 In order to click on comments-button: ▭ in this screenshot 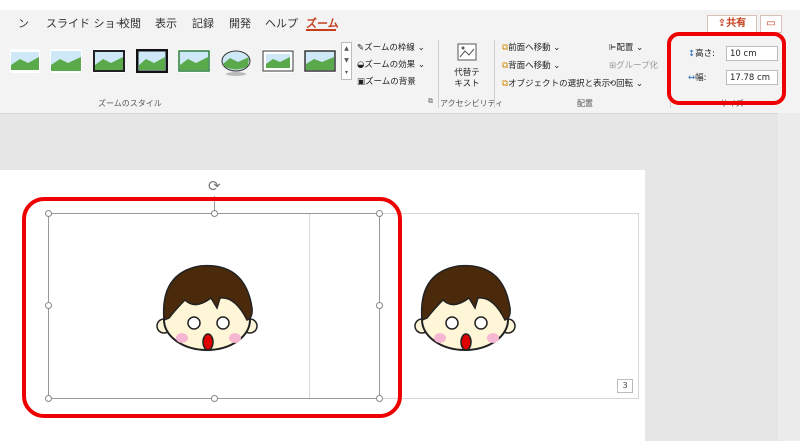, I will do `click(771, 24)`.